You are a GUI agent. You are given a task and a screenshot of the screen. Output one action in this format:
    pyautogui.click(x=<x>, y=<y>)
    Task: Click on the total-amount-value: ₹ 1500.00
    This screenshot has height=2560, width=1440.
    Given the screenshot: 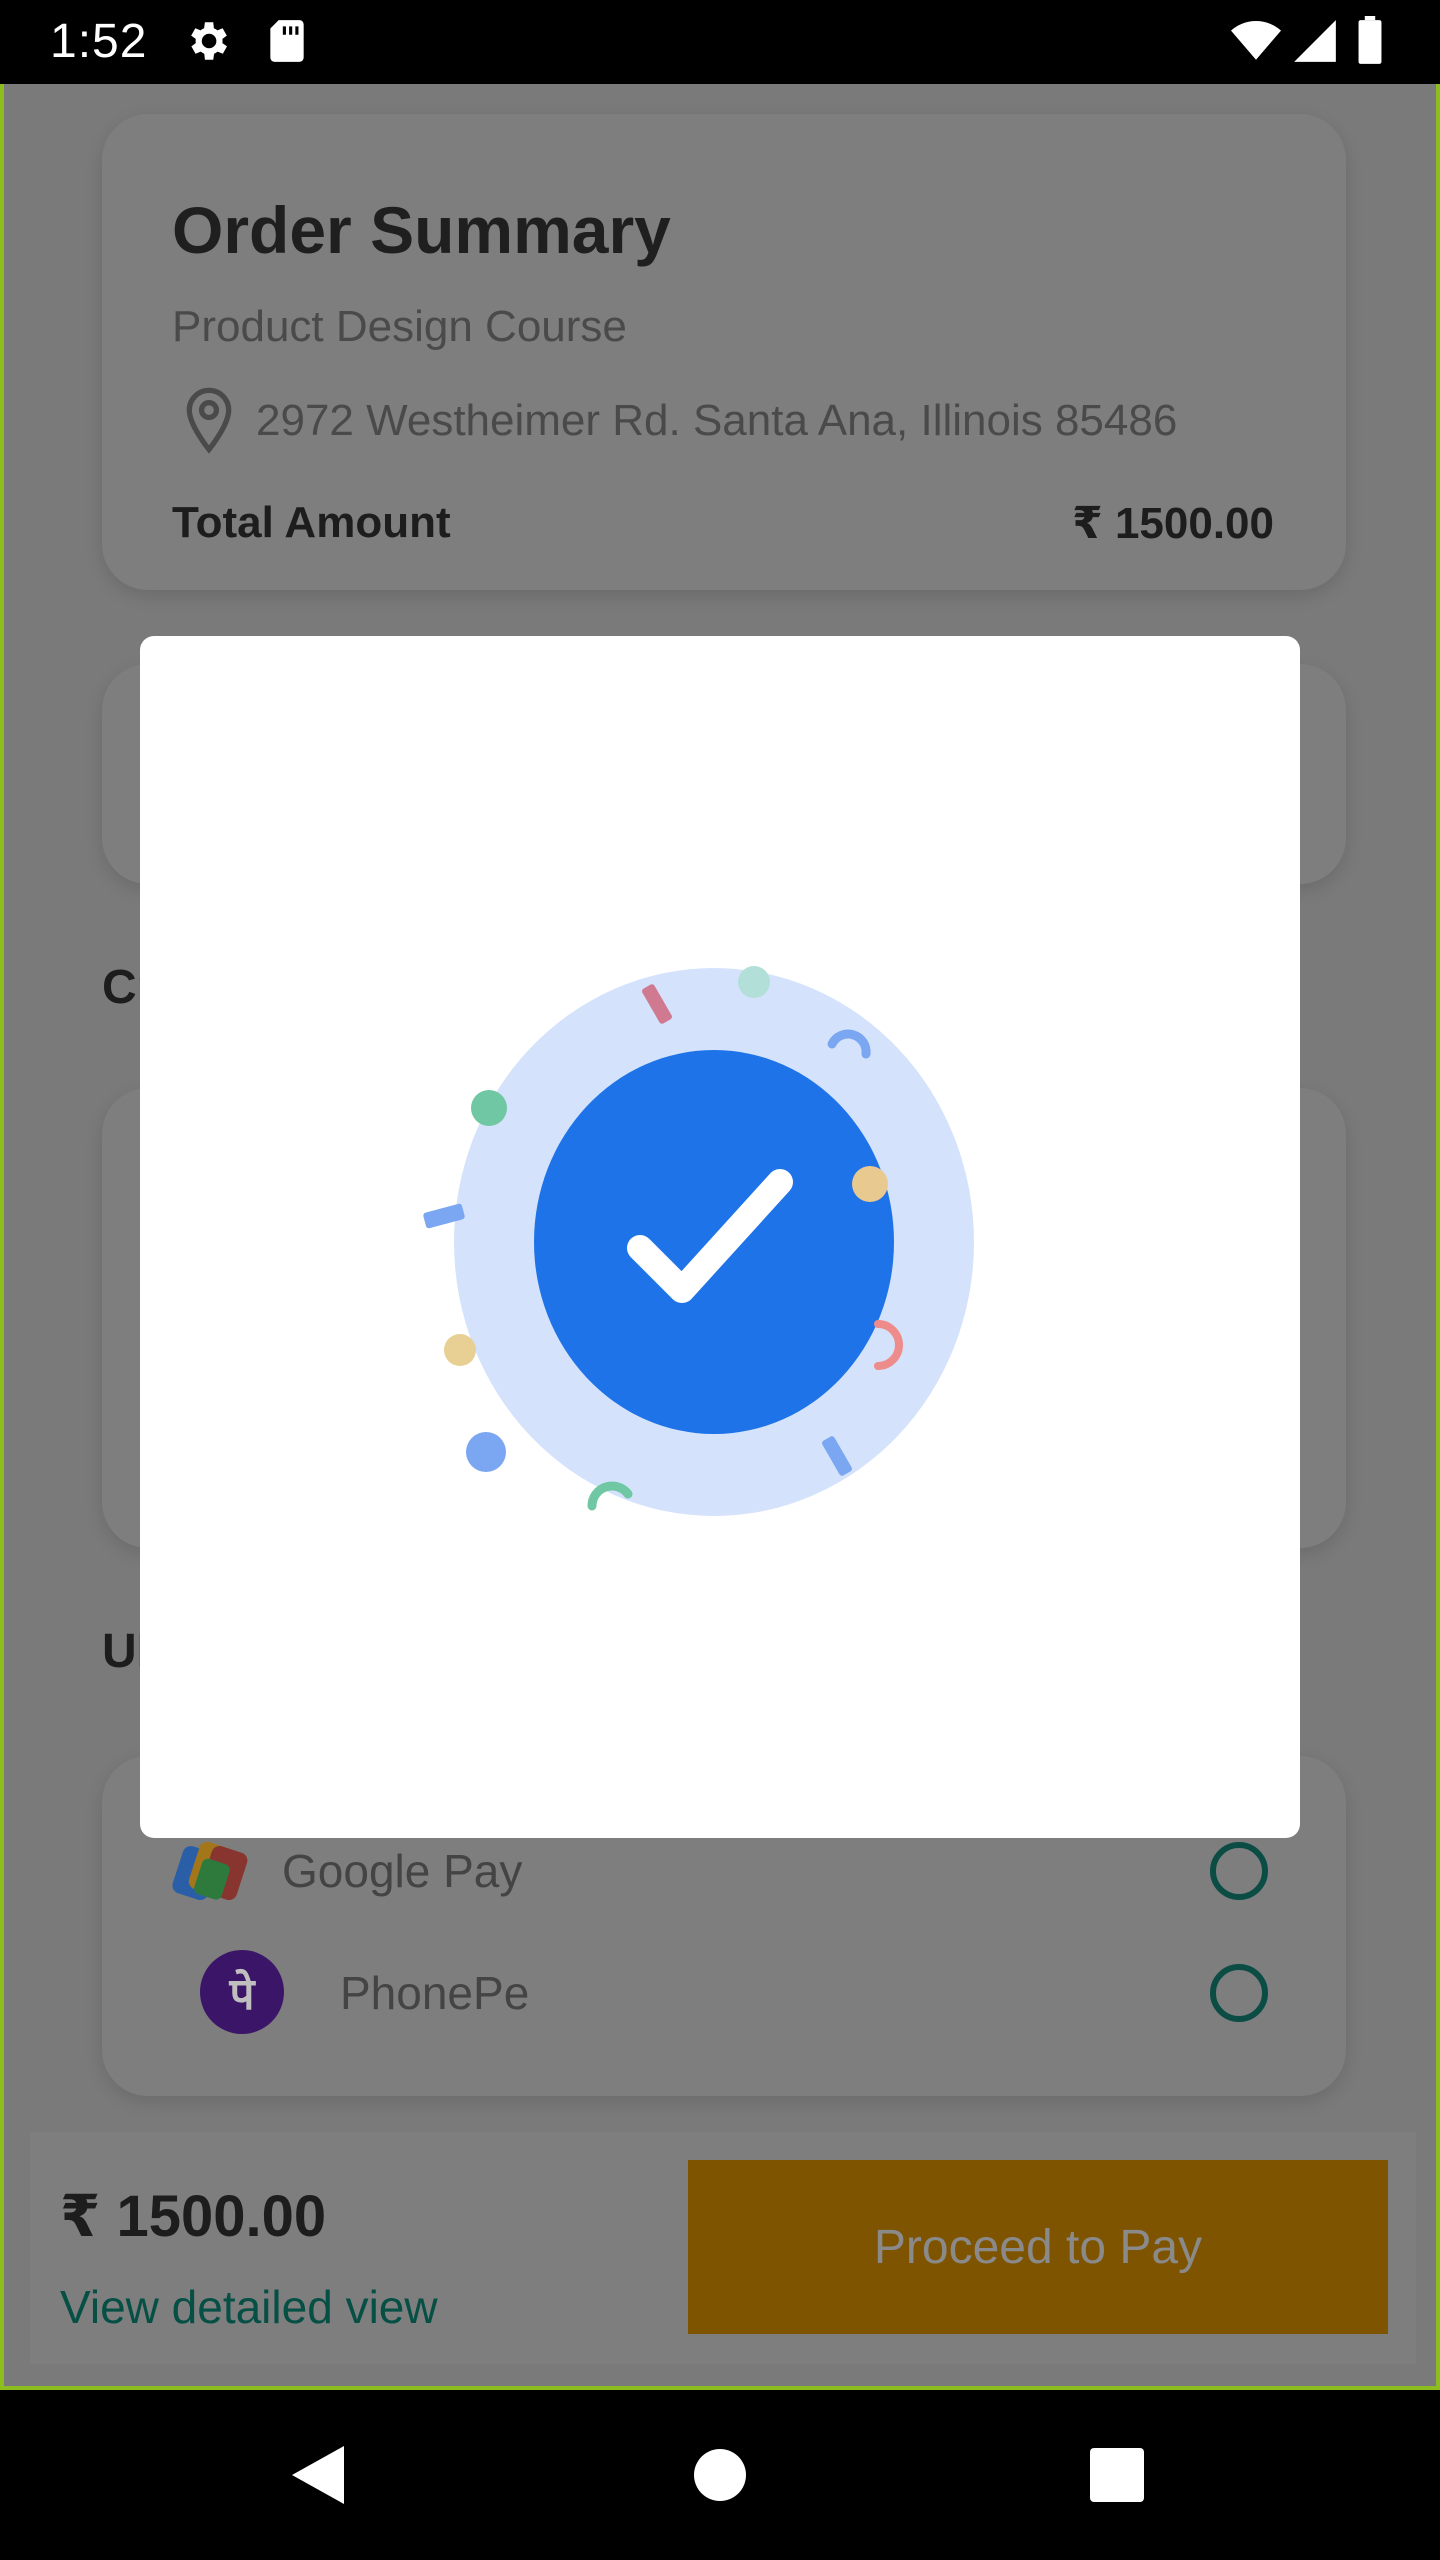 What is the action you would take?
    pyautogui.click(x=1173, y=523)
    